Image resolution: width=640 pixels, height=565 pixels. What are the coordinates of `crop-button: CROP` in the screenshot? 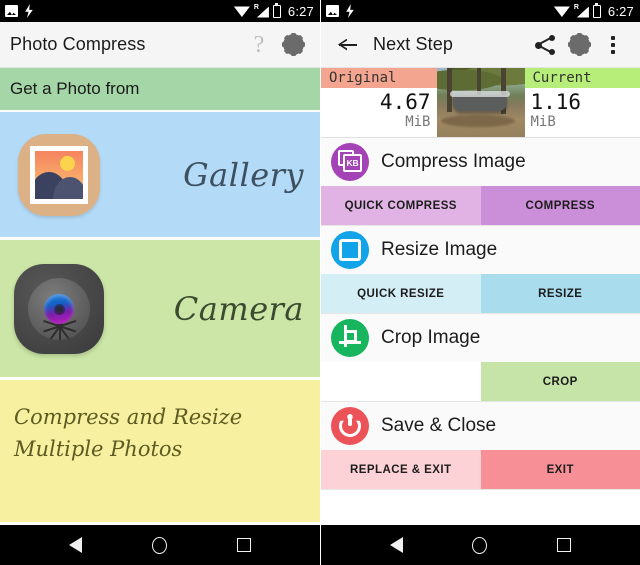 It's located at (560, 381).